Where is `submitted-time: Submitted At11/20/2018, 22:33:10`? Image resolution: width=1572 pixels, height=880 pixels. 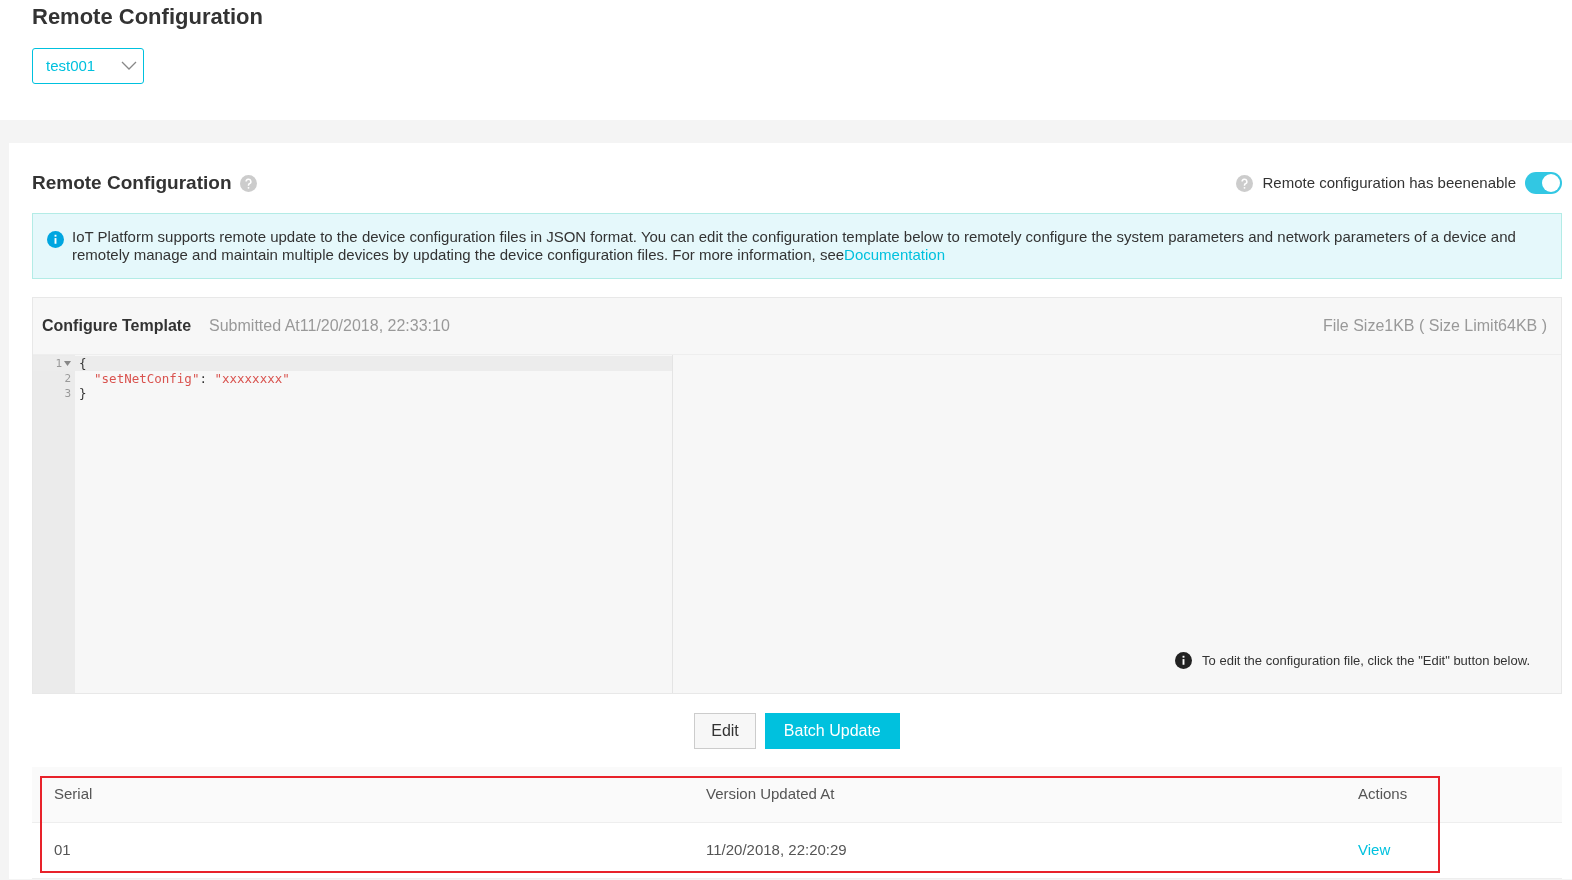
submitted-time: Submitted At11/20/2018, 22:33:10 is located at coordinates (329, 325).